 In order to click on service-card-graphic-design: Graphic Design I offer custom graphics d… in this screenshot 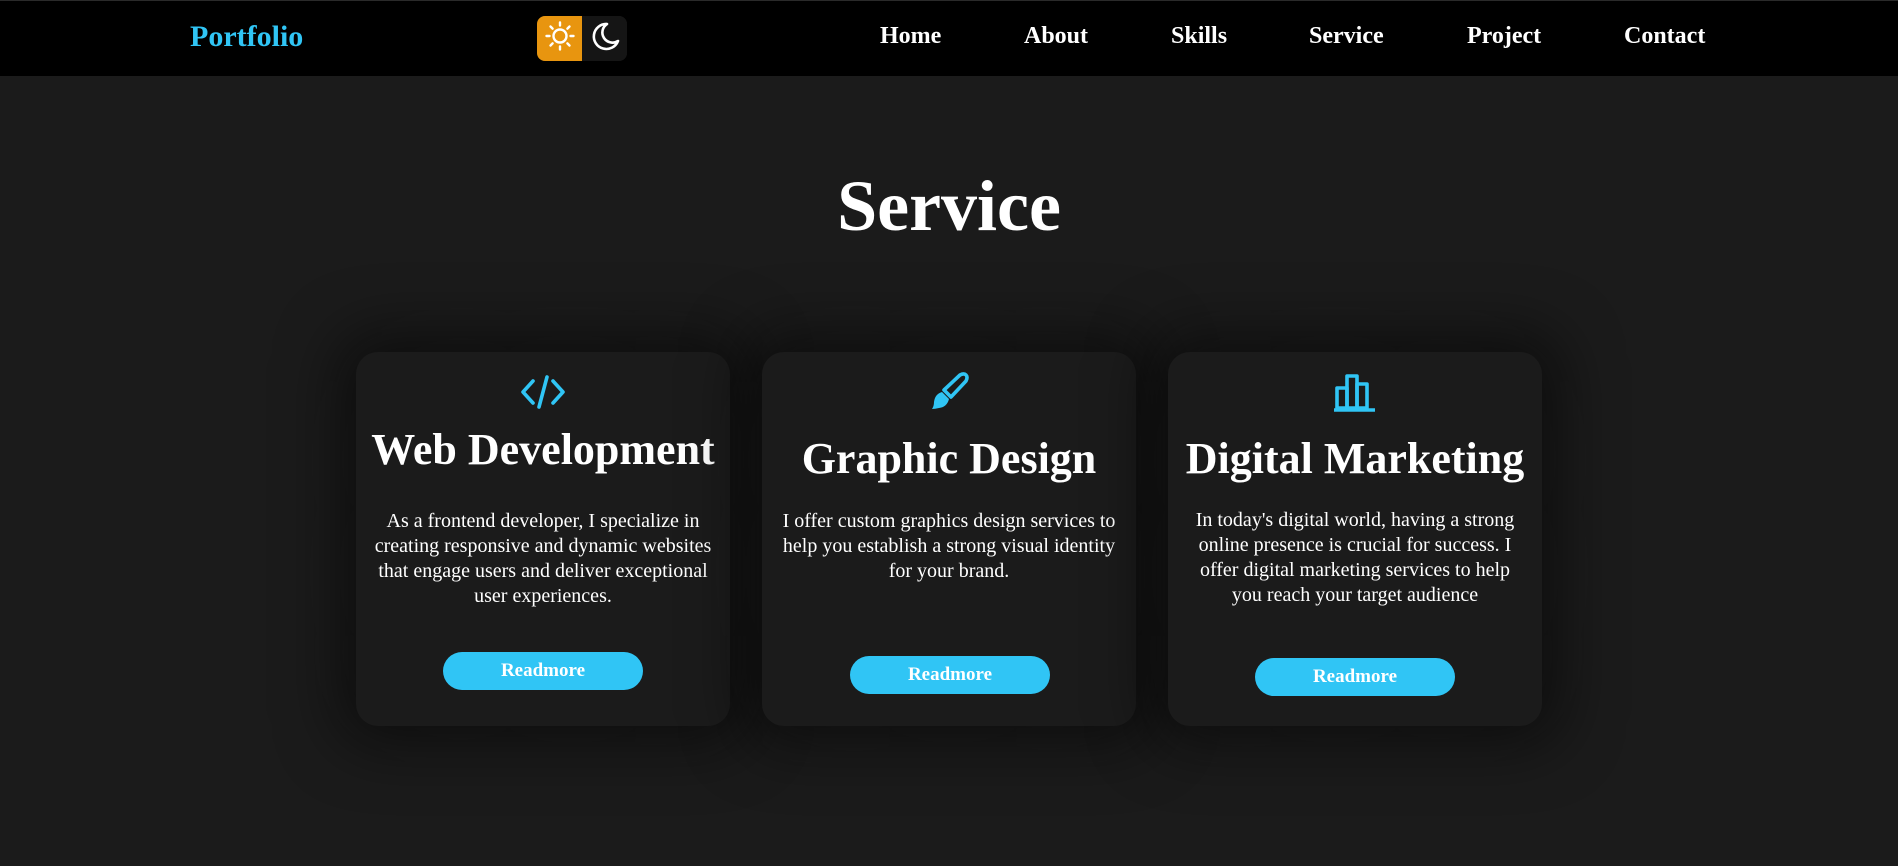, I will do `click(949, 539)`.